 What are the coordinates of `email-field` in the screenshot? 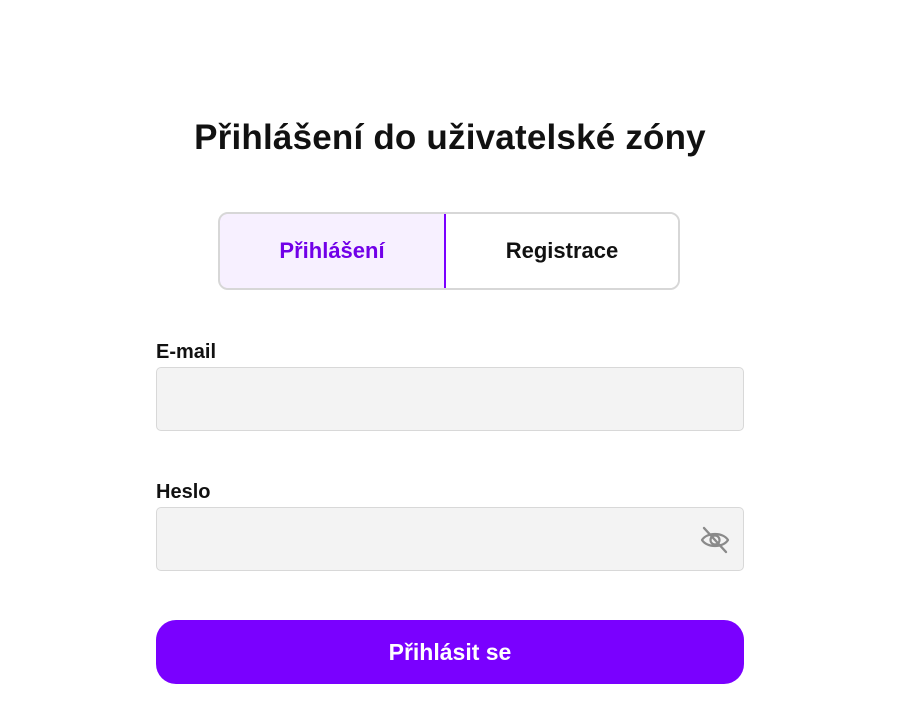 It's located at (450, 399).